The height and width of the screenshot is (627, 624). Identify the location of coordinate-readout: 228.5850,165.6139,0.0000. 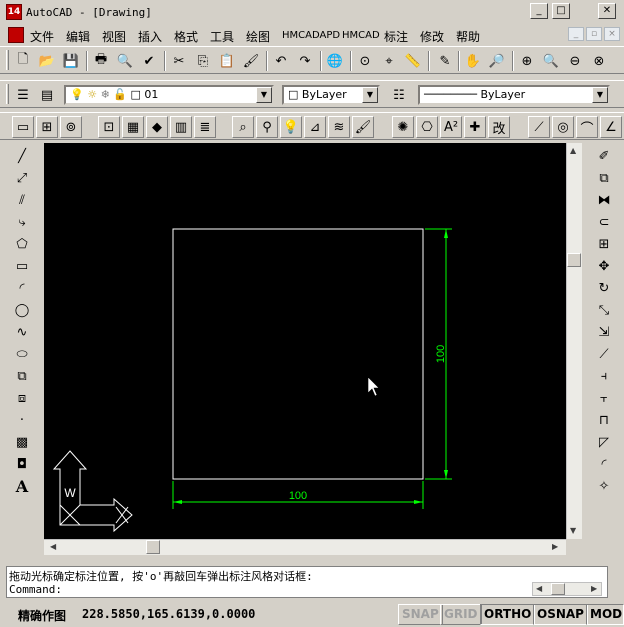
(168, 614).